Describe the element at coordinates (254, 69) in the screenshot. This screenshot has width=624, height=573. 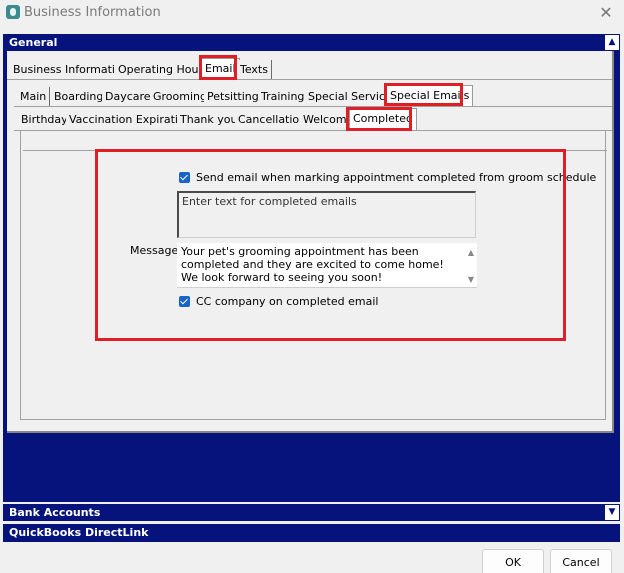
I see `tab-texts: Texts` at that location.